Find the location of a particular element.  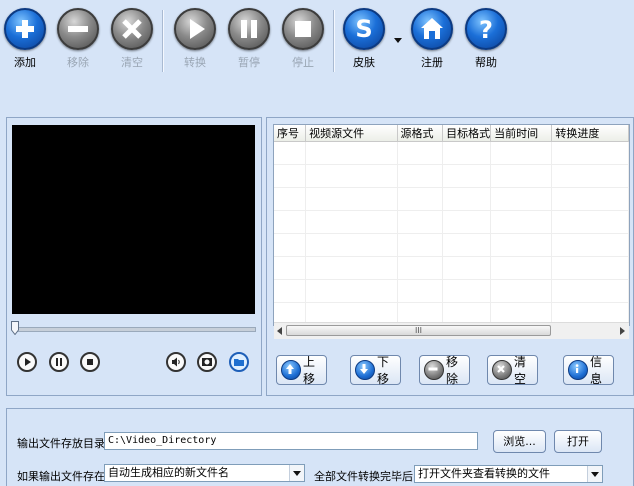

folder-icon is located at coordinates (239, 362).